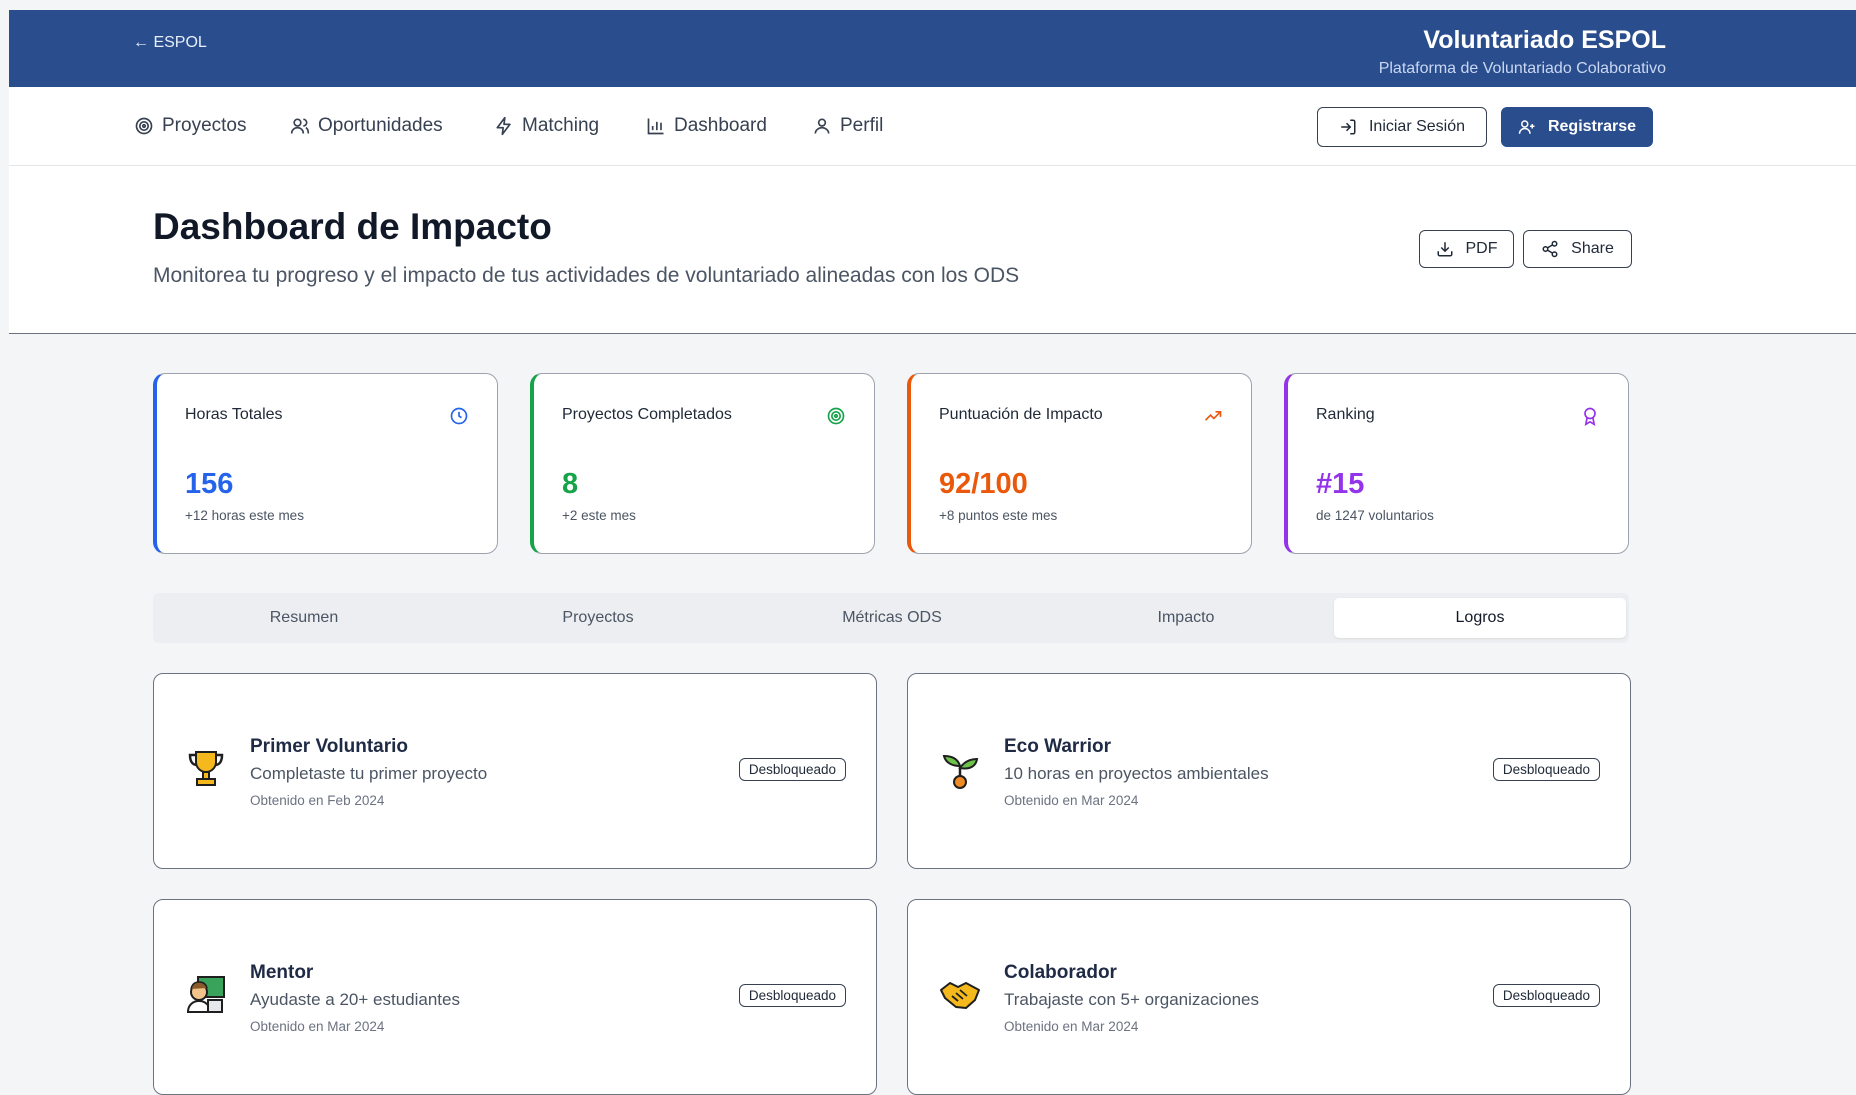 The image size is (1856, 1095). Describe the element at coordinates (1375, 515) in the screenshot. I see `stat-sub: de 1247 voluntarios` at that location.